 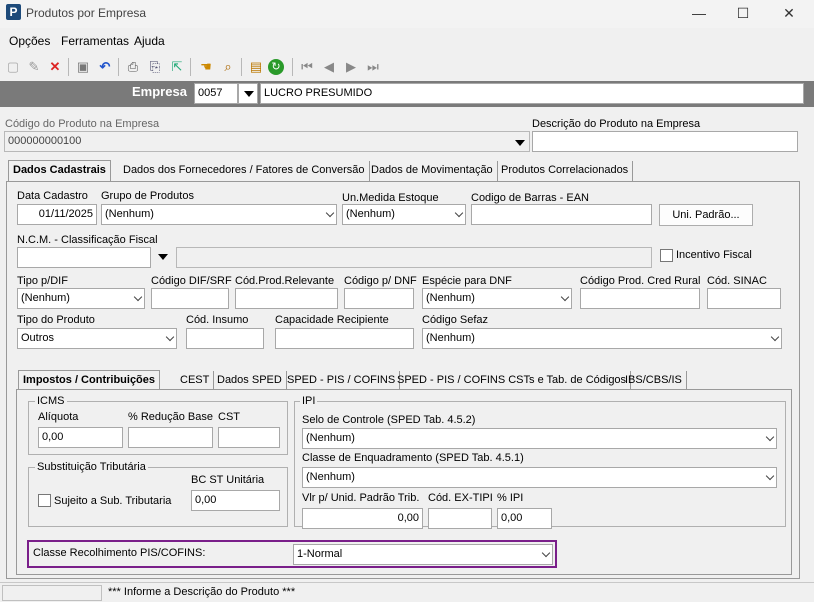 I want to click on ncm-input, so click(x=84, y=257).